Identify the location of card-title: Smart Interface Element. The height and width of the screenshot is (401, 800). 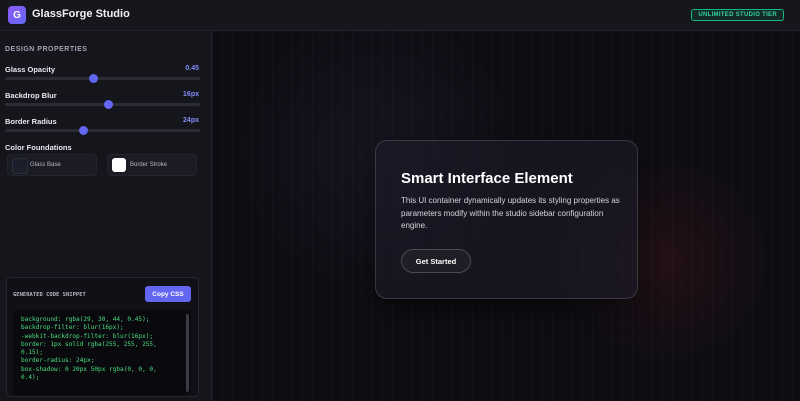
(487, 178).